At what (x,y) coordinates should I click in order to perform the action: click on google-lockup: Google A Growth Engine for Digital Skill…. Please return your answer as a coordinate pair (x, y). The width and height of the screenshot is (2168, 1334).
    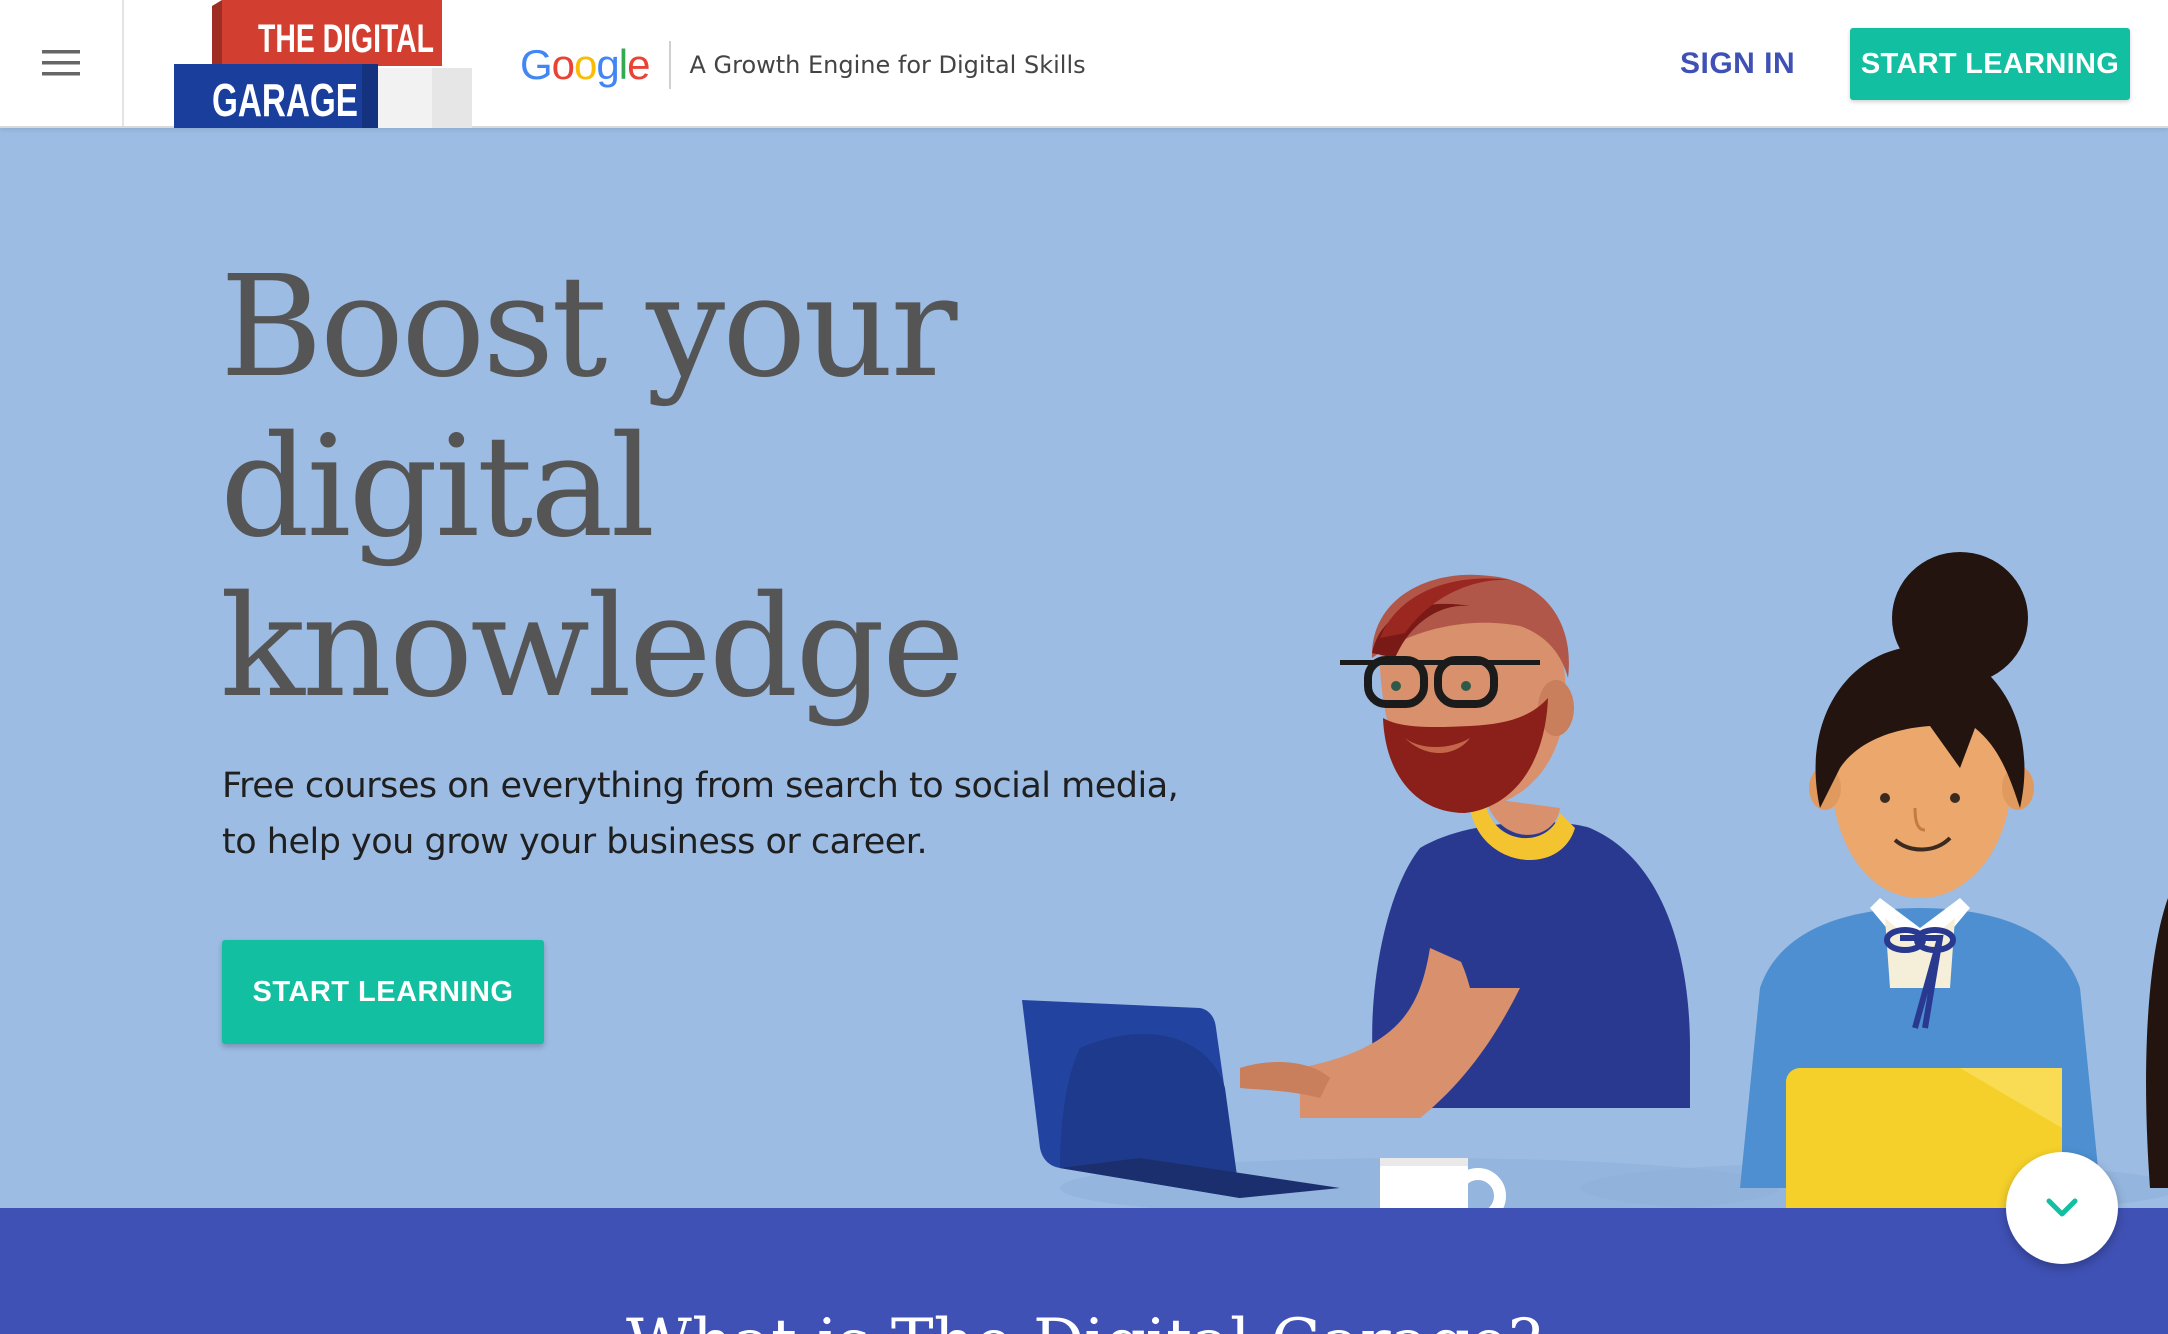
    Looking at the image, I should click on (803, 65).